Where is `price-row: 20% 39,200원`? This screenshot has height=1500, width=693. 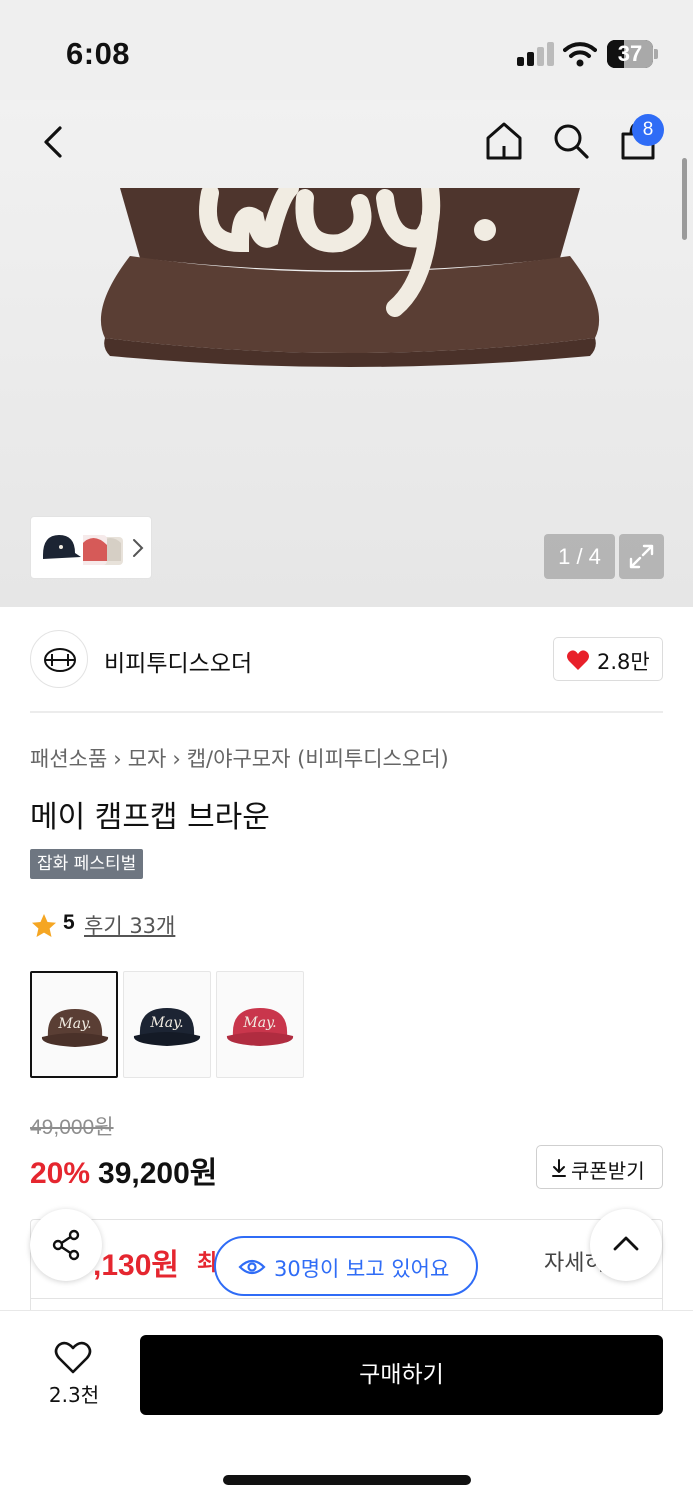 price-row: 20% 39,200원 is located at coordinates (124, 1169).